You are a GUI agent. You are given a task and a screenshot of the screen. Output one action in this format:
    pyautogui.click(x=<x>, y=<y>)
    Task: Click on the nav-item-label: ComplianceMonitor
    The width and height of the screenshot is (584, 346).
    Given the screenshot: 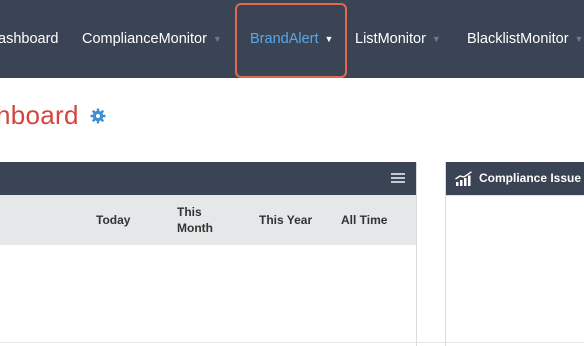 What is the action you would take?
    pyautogui.click(x=144, y=39)
    